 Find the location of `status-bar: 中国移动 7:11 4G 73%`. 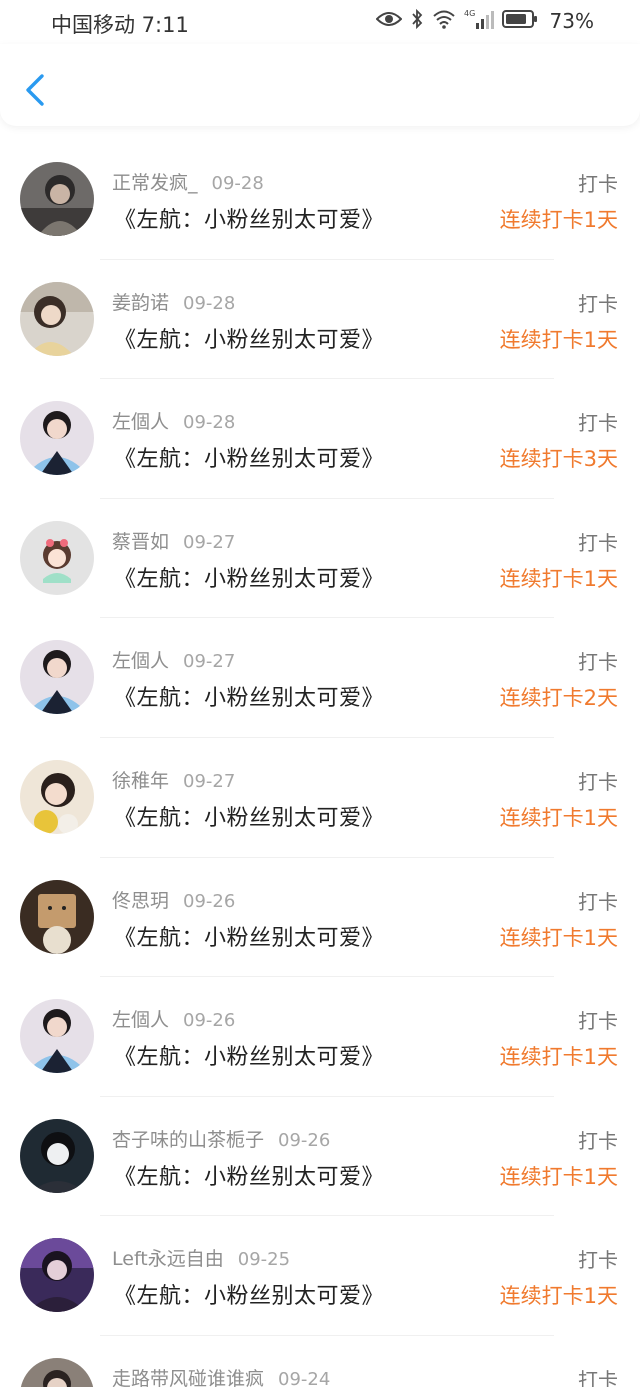

status-bar: 中国移动 7:11 4G 73% is located at coordinates (320, 22).